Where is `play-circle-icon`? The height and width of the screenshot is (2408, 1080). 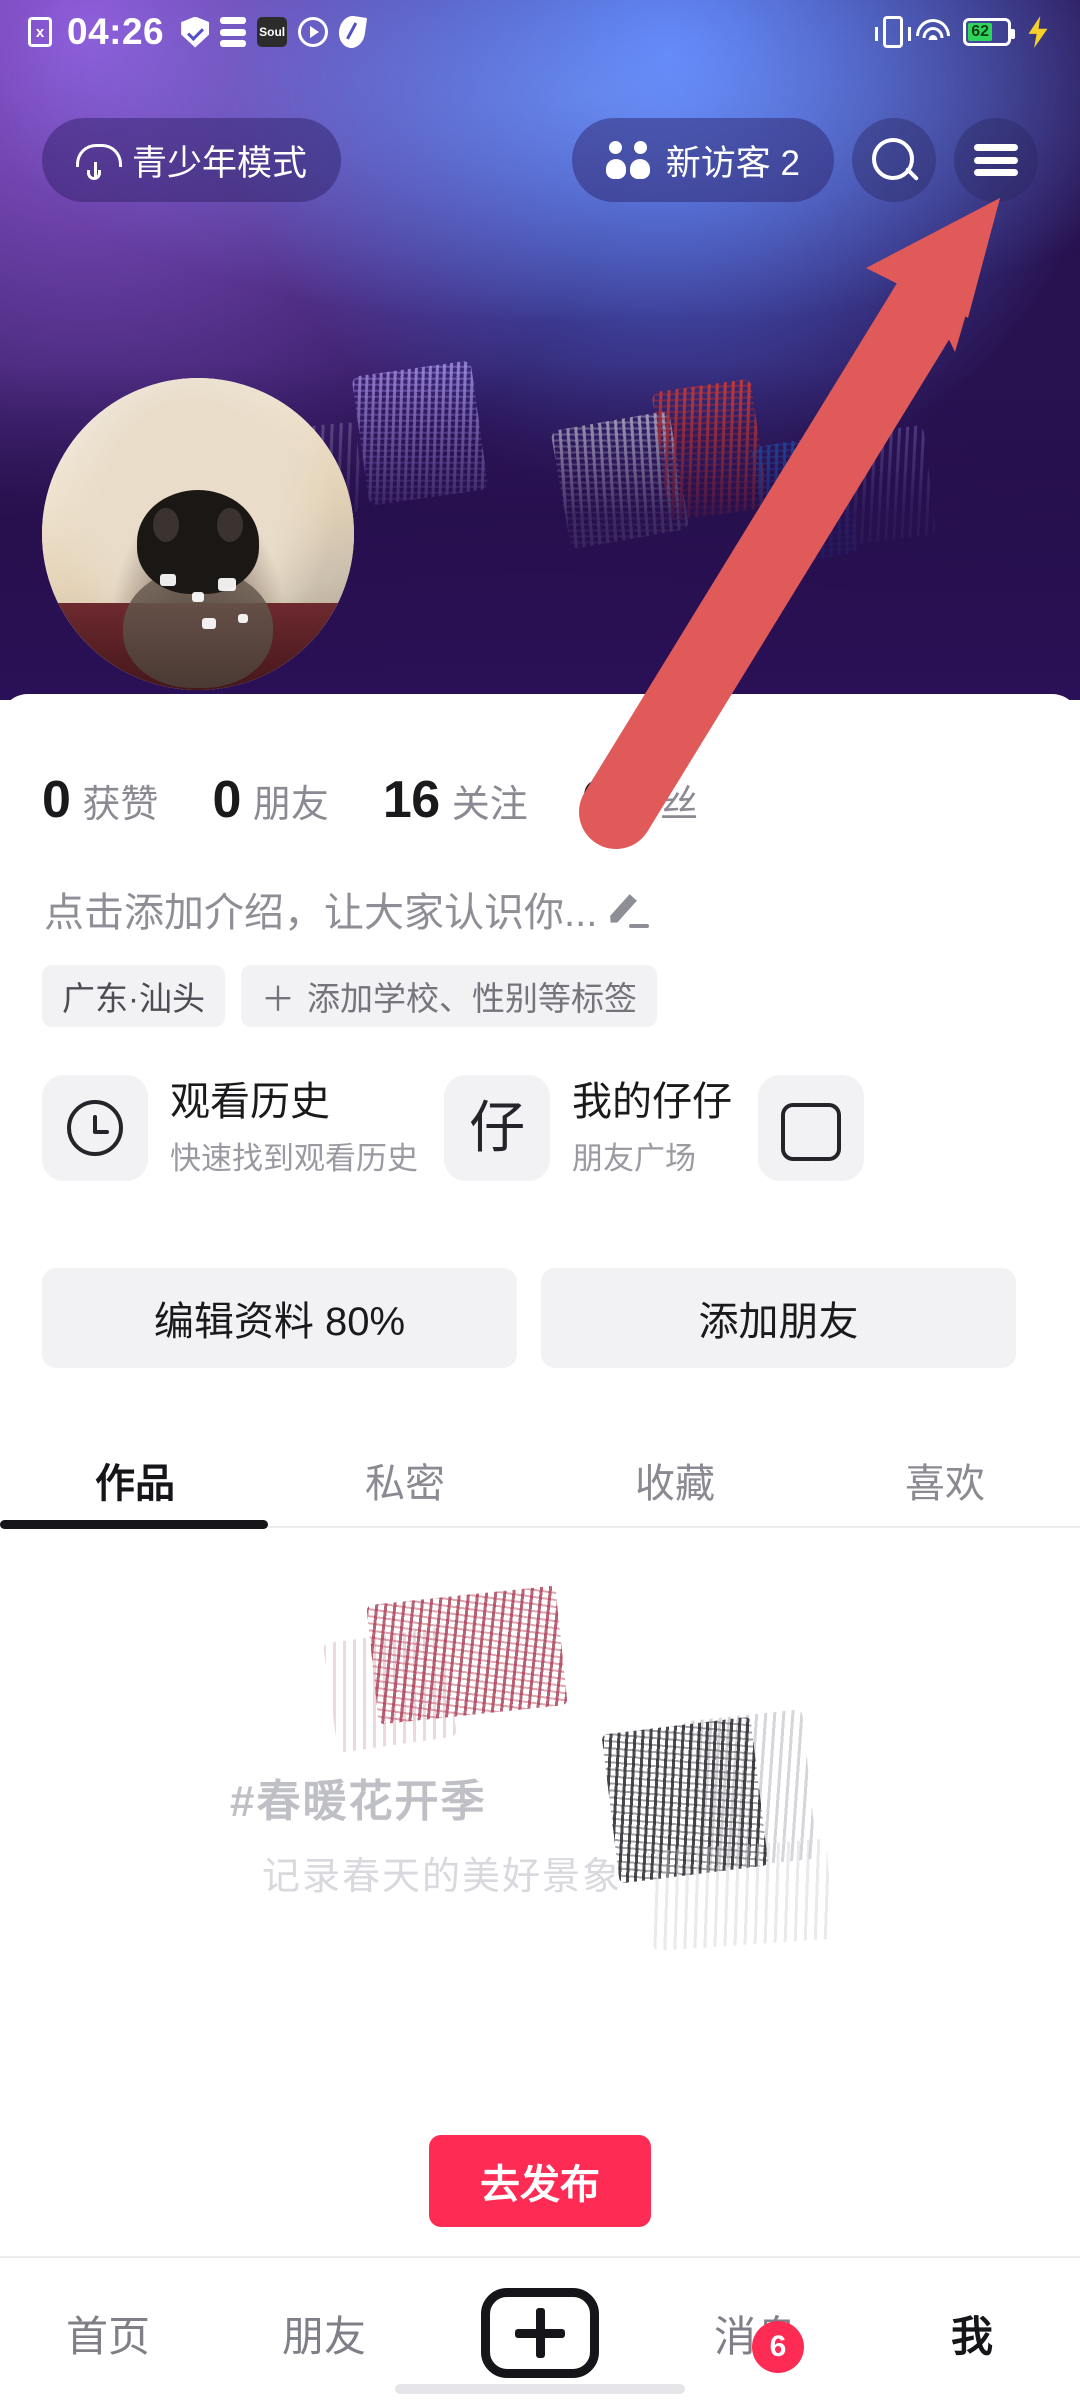 play-circle-icon is located at coordinates (313, 32).